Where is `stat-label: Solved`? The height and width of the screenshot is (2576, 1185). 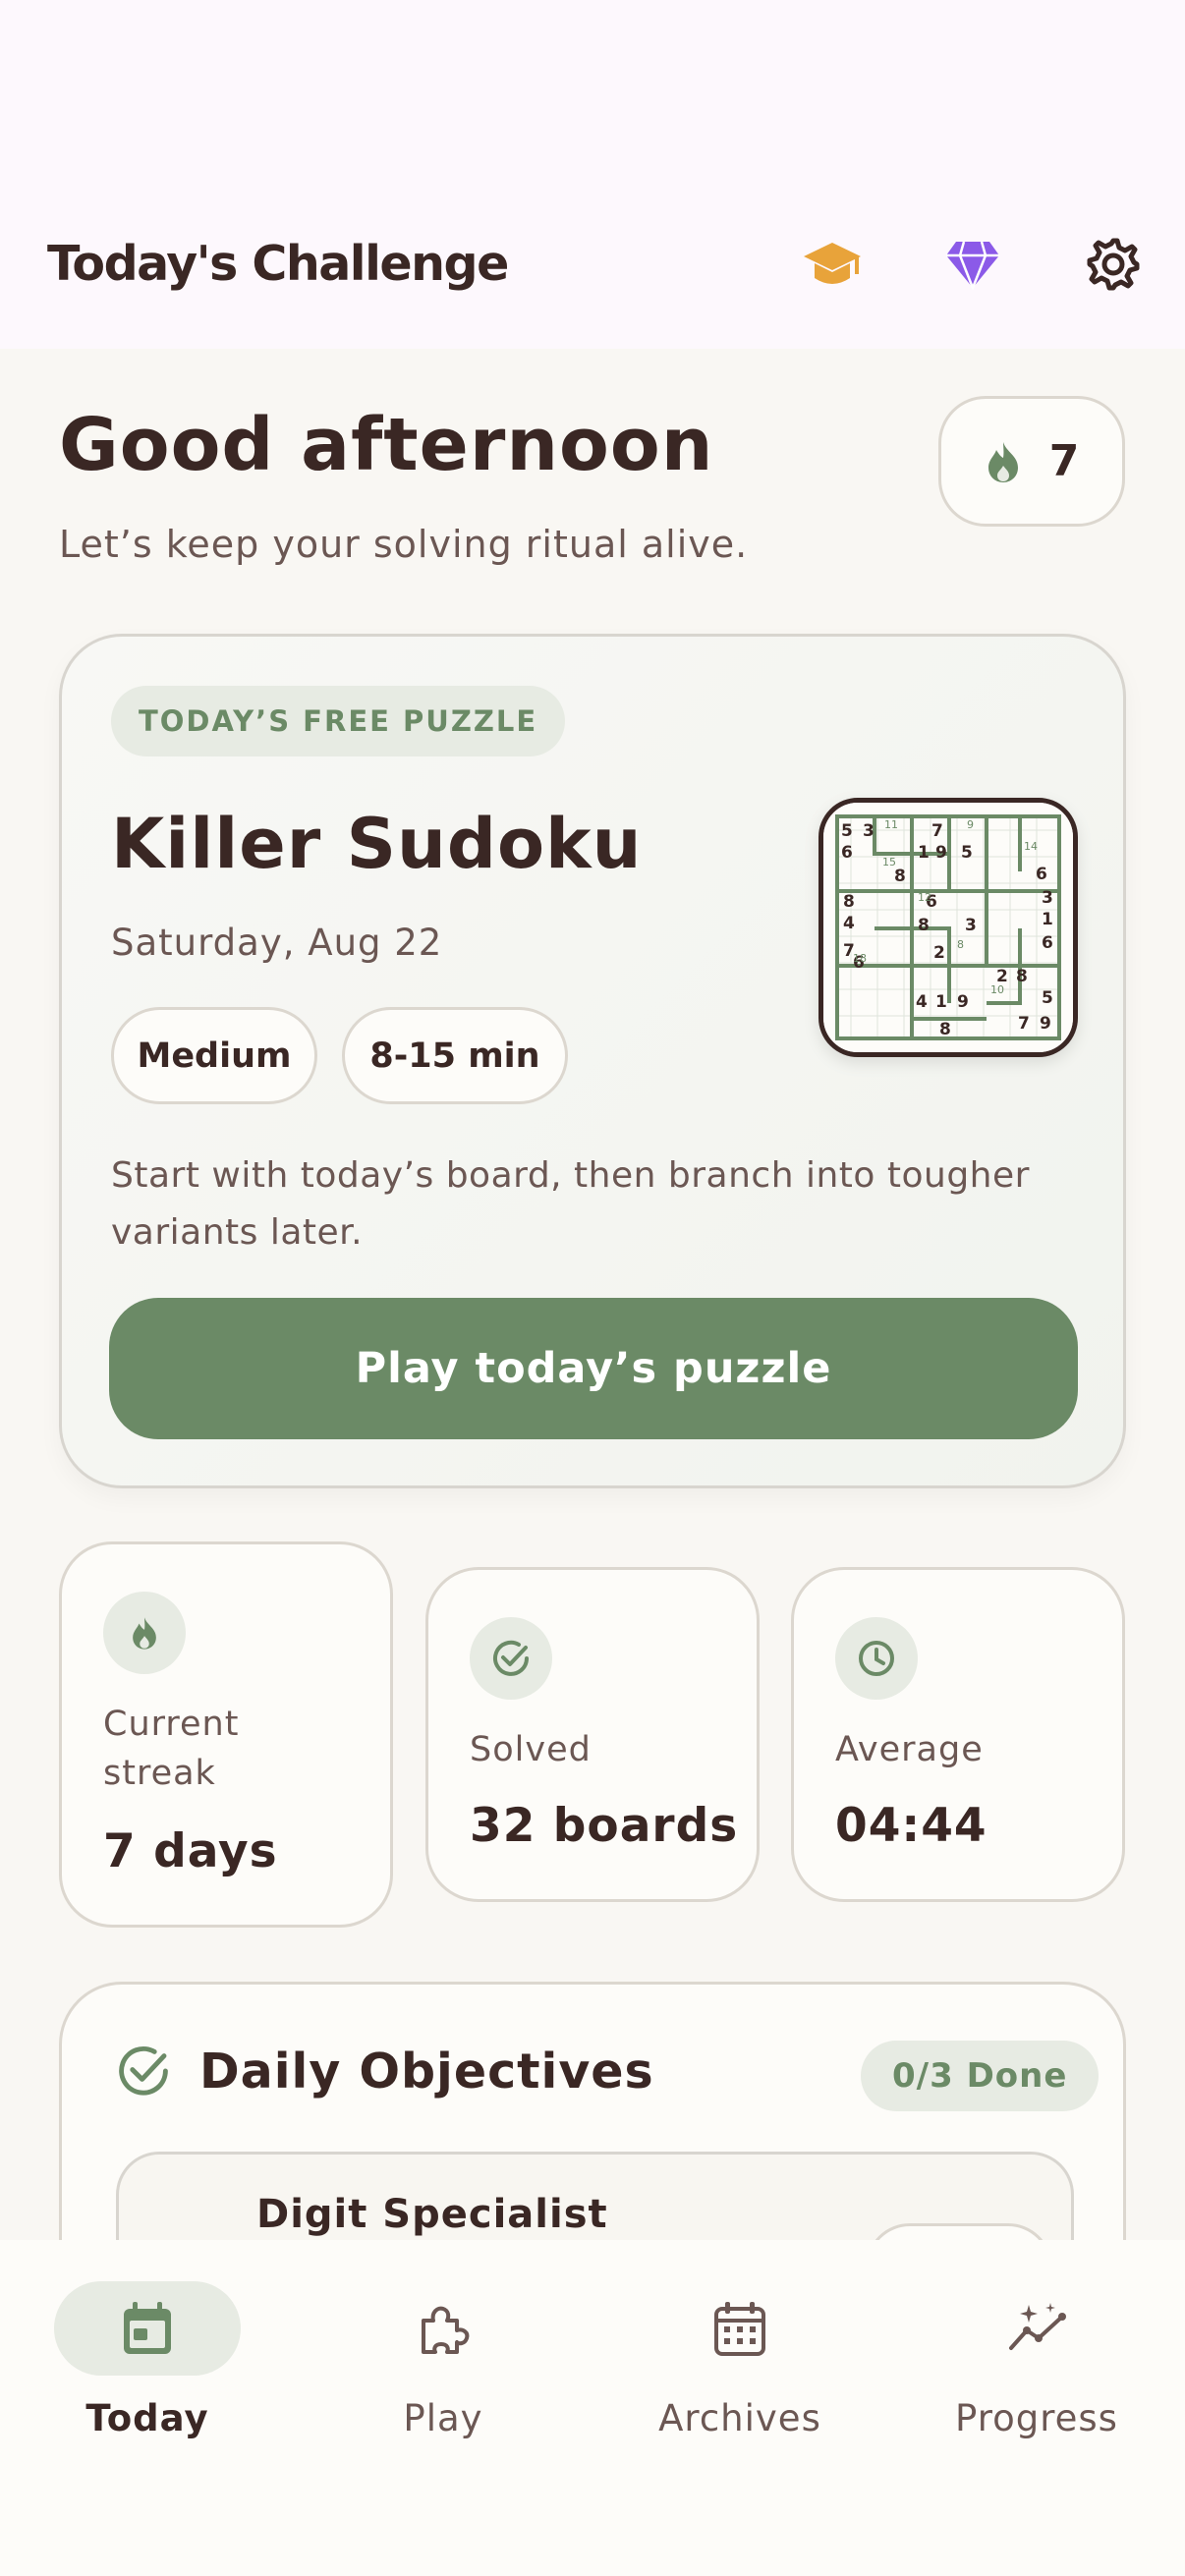
stat-label: Solved is located at coordinates (531, 1749).